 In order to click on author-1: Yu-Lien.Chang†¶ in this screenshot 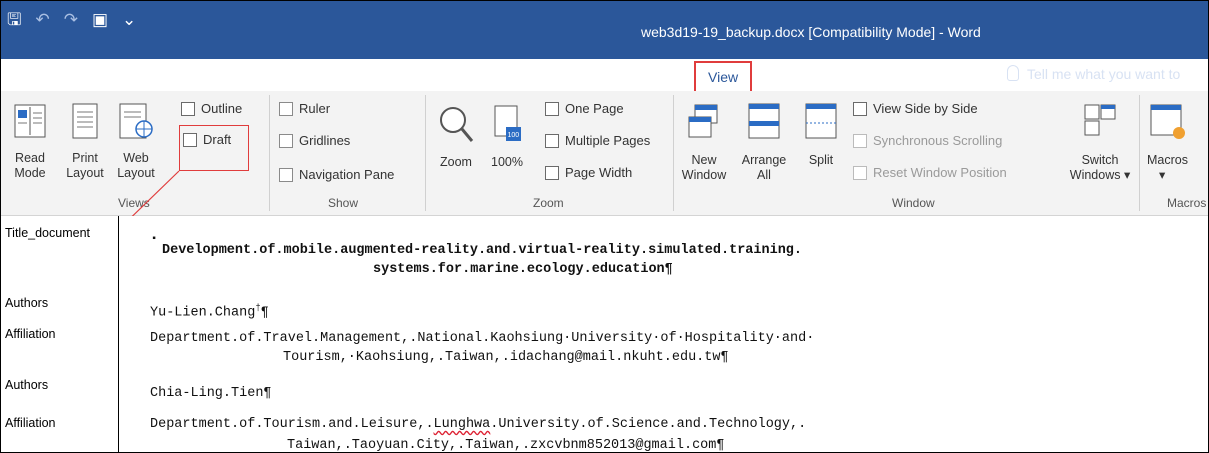, I will do `click(209, 312)`.